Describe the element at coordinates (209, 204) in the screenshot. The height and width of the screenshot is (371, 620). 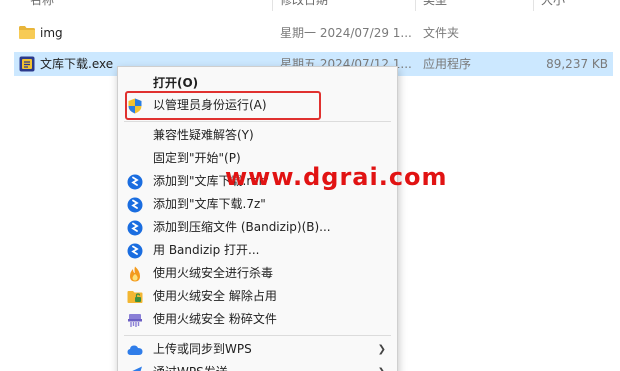
I see `menu-item-label: 添加到"文库下载.7z"` at that location.